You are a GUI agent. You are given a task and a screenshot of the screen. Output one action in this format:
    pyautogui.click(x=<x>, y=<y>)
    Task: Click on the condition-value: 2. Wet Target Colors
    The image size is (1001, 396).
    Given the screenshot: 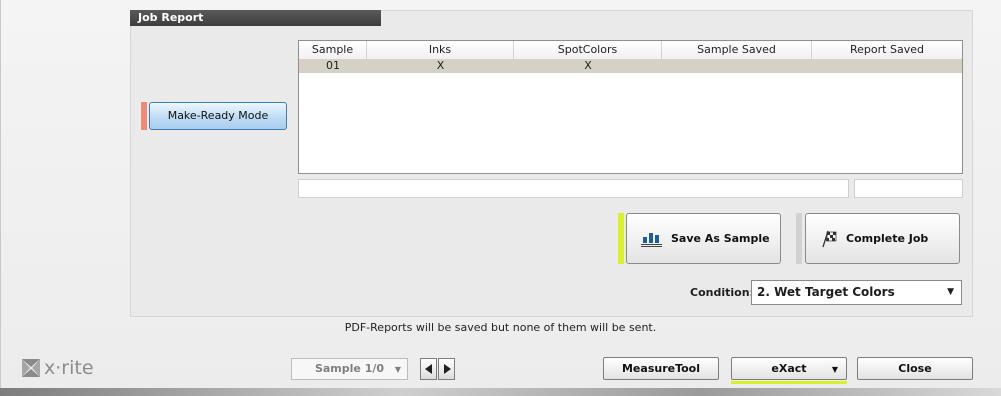 What is the action you would take?
    pyautogui.click(x=826, y=292)
    